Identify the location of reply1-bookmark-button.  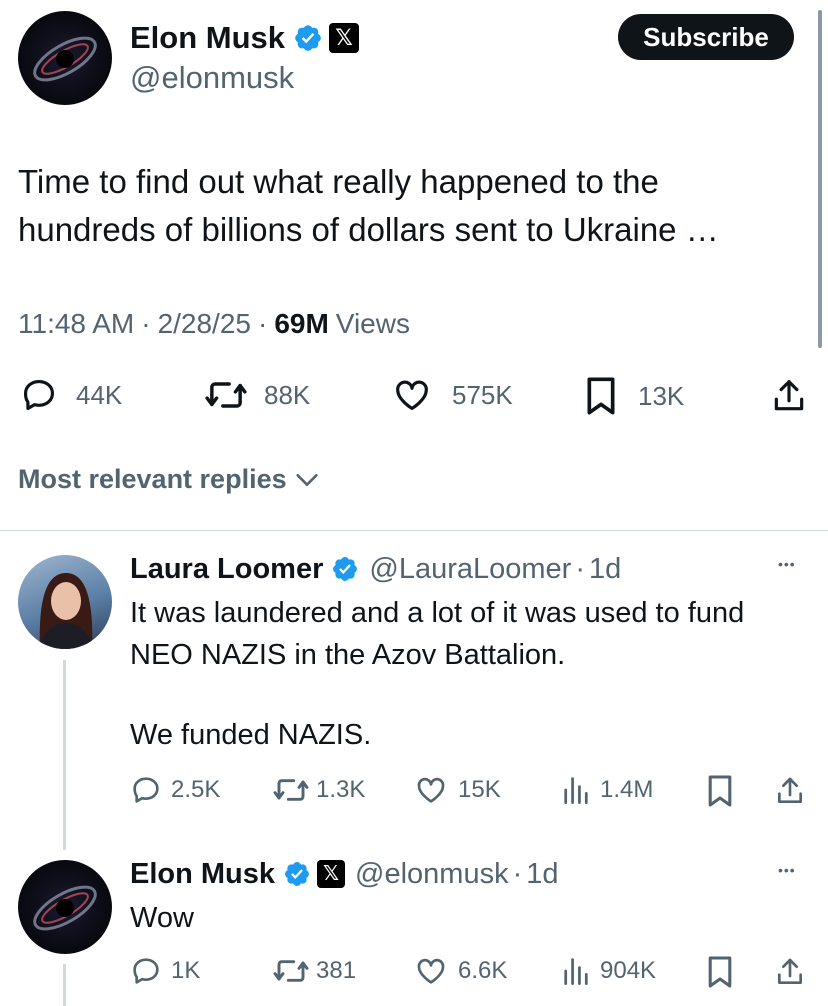
(720, 793).